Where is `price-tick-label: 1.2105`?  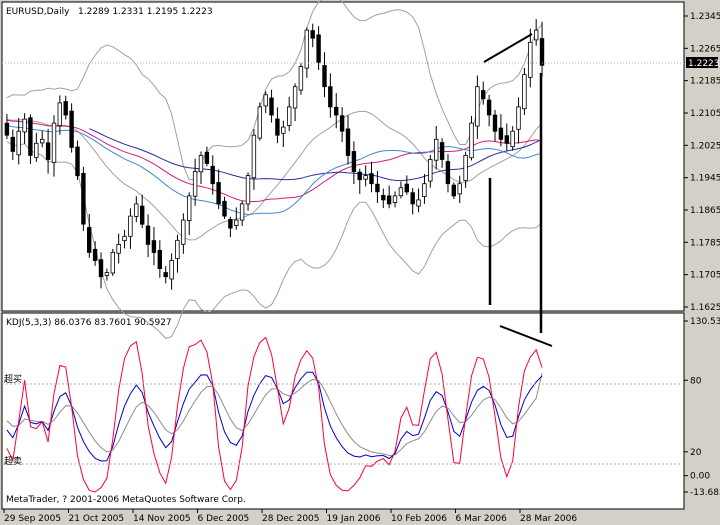 price-tick-label: 1.2105 is located at coordinates (705, 114).